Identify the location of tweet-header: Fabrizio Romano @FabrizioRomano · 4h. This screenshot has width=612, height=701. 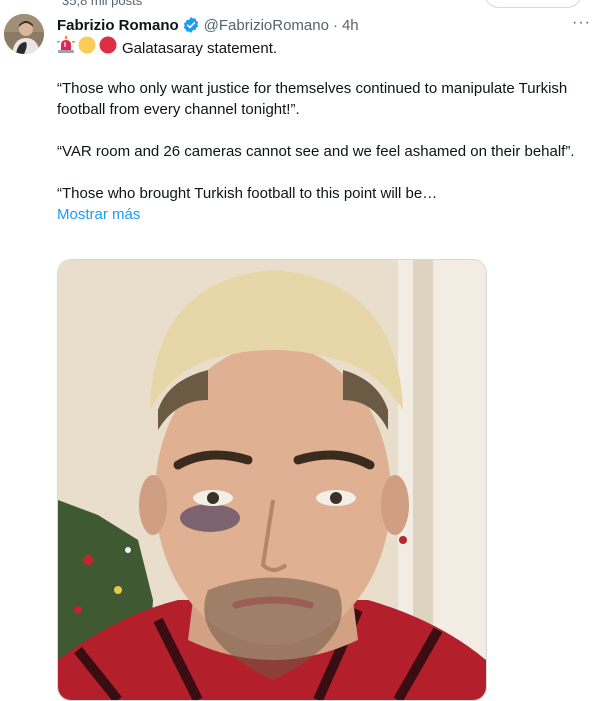
(208, 25).